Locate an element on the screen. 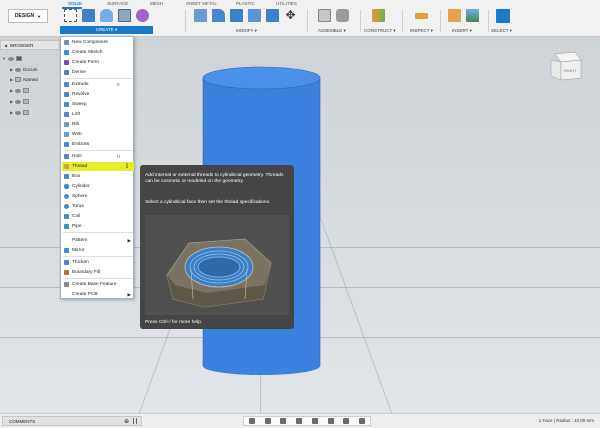 Image resolution: width=600 pixels, height=428 pixels. menu-item-box: Box is located at coordinates (98, 176).